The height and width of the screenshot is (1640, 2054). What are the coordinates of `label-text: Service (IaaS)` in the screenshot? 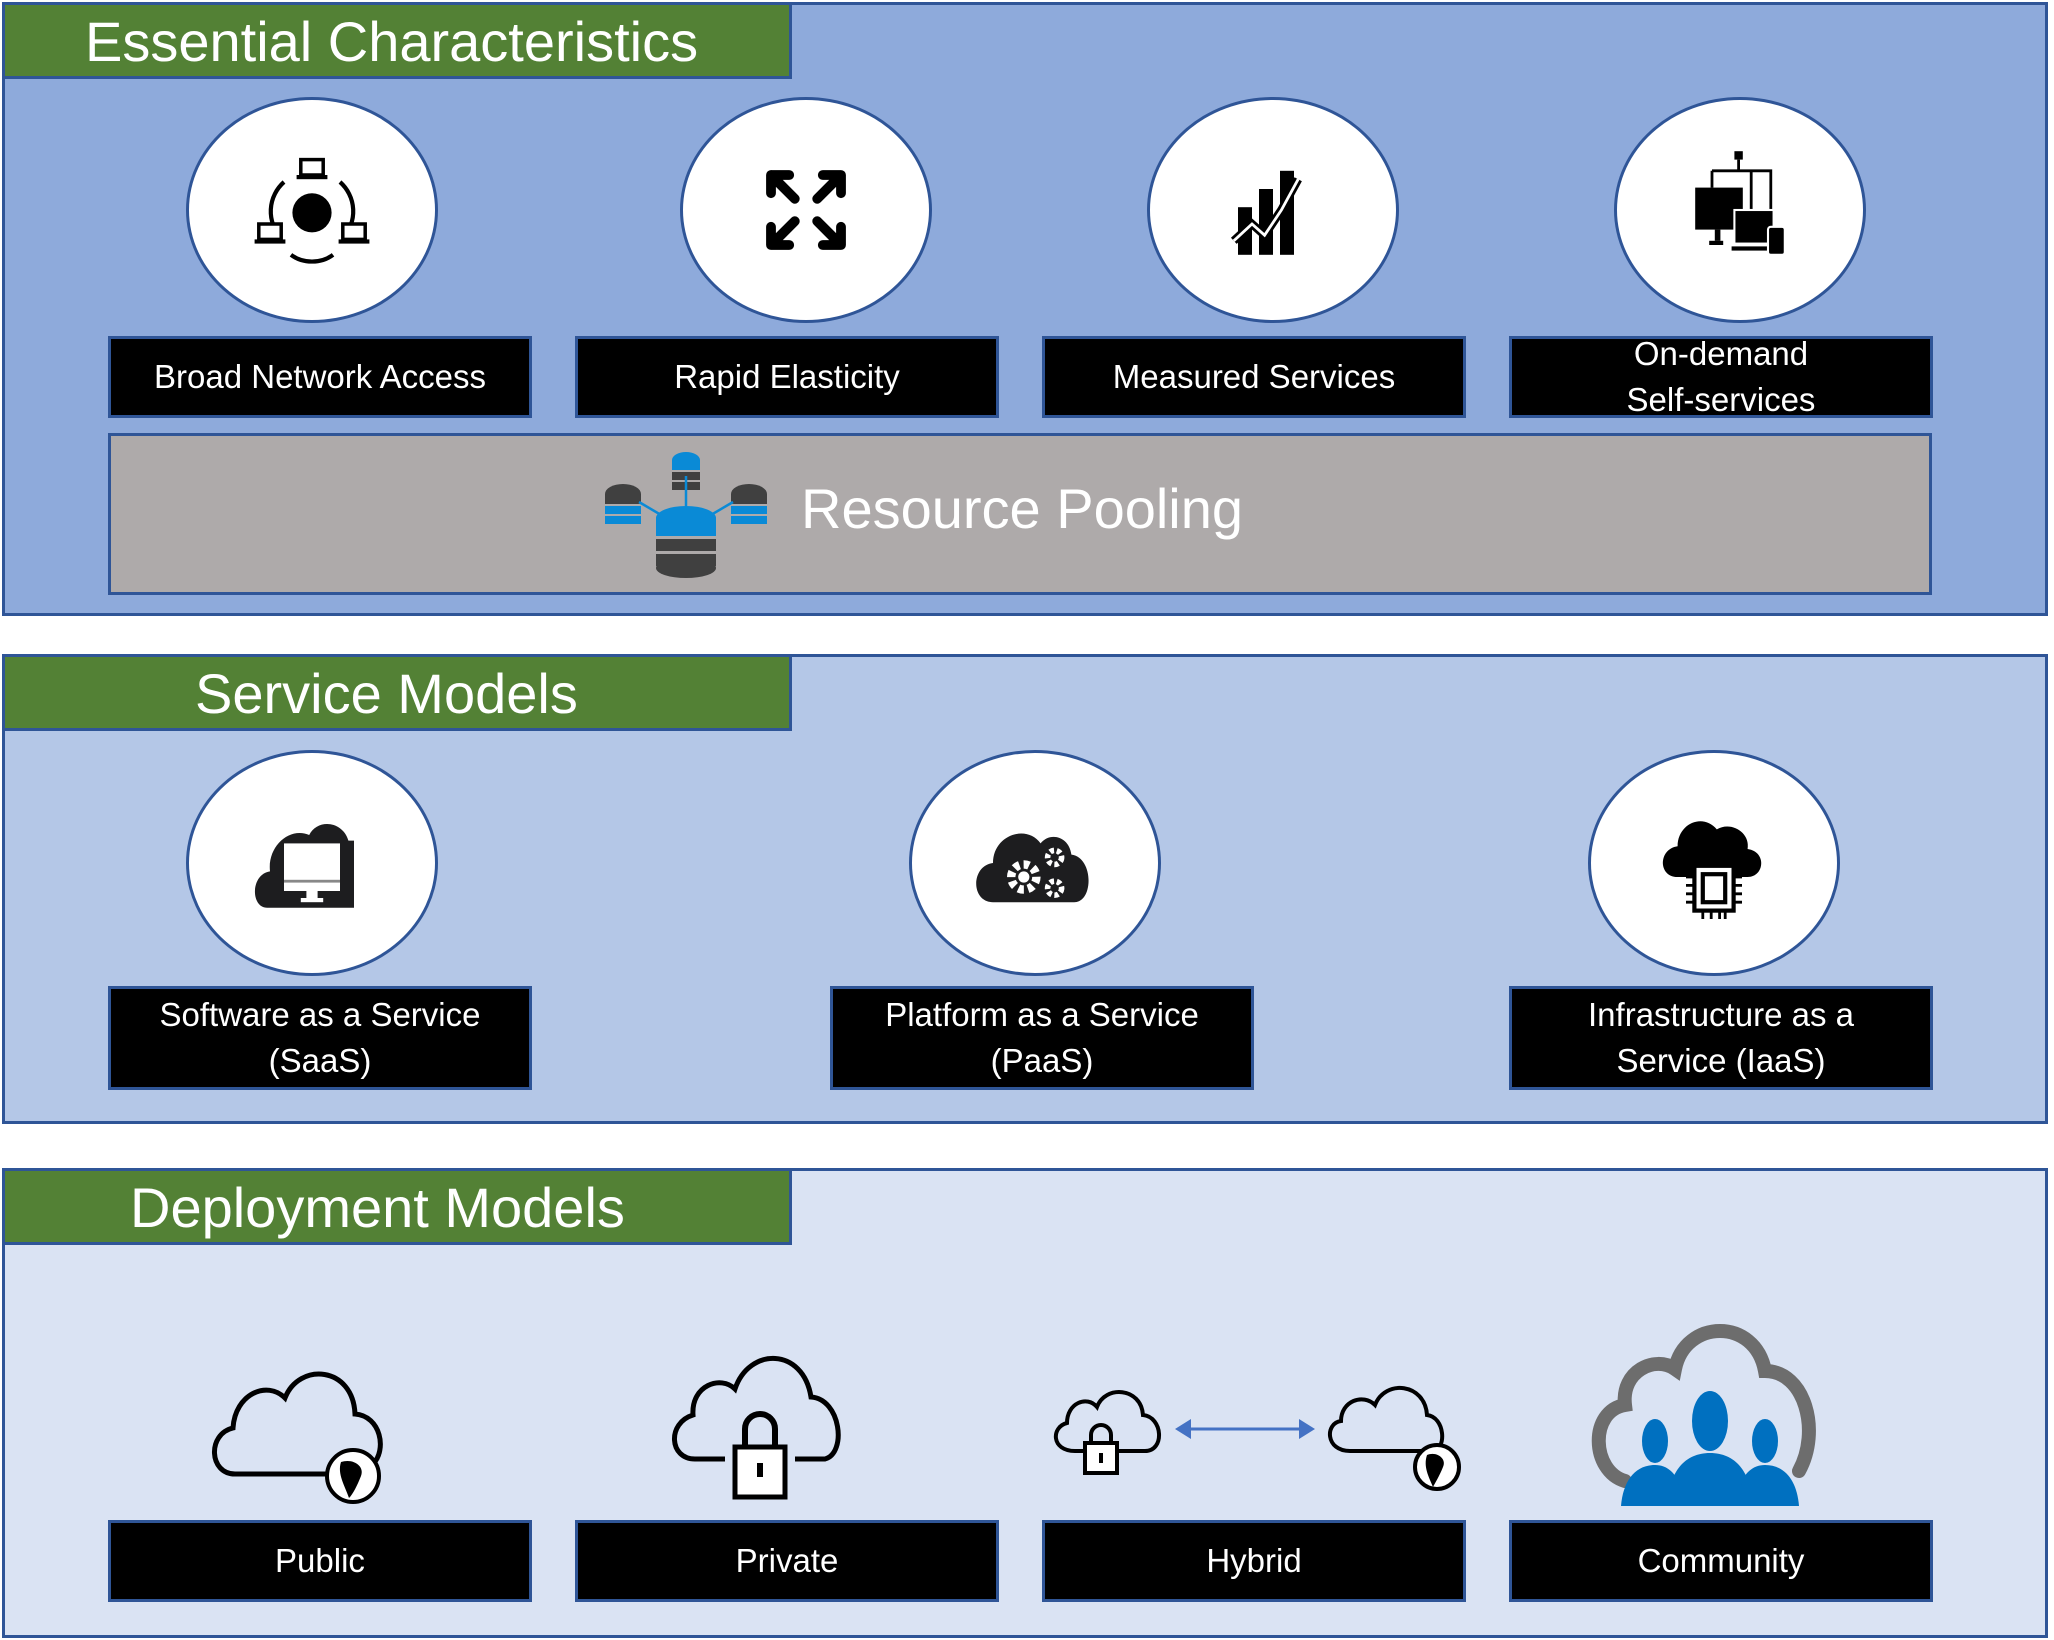 It's located at (1721, 1060).